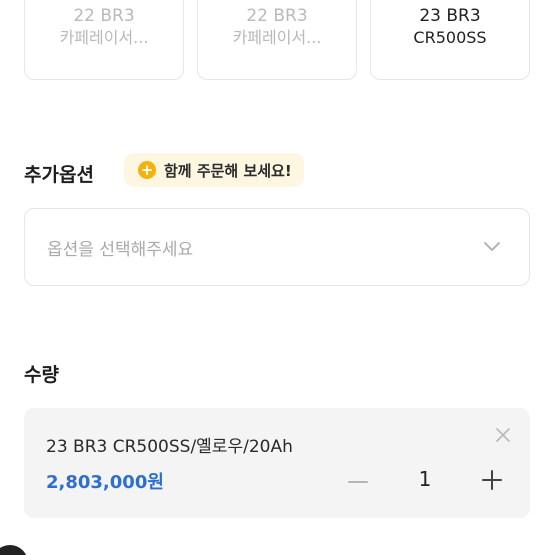  Describe the element at coordinates (120, 249) in the screenshot. I see `option-select-placeholder: 옵션을 선택해주세요` at that location.